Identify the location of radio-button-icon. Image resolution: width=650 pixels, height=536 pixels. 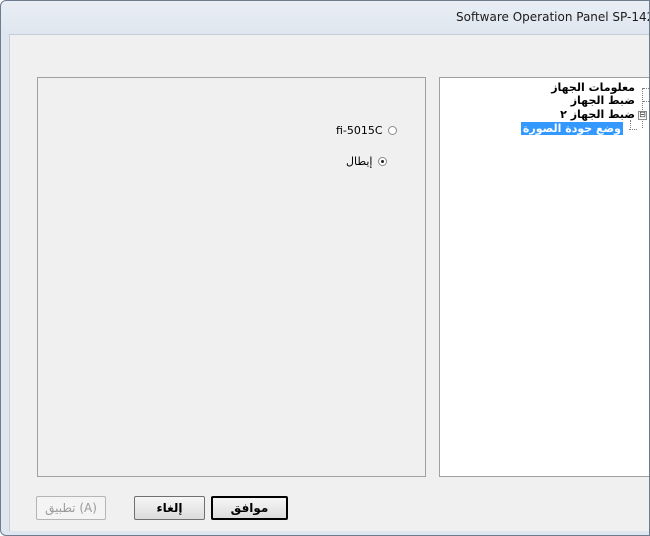
(392, 130).